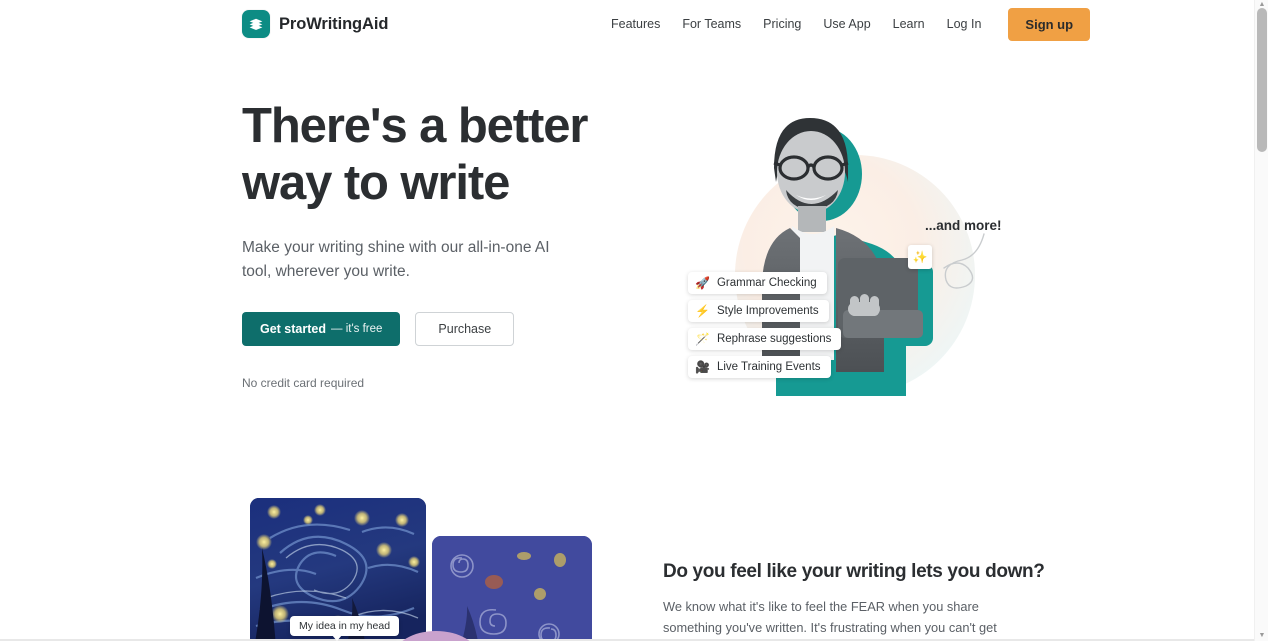 Image resolution: width=1268 pixels, height=641 pixels. Describe the element at coordinates (711, 24) in the screenshot. I see `nav-item-for-teams: For Teams` at that location.